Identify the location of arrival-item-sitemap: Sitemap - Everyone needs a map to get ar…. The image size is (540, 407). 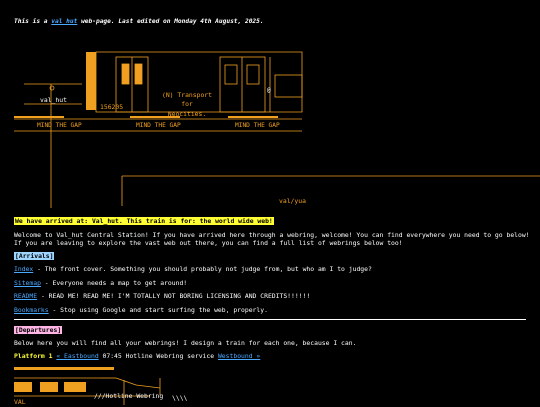
(100, 283).